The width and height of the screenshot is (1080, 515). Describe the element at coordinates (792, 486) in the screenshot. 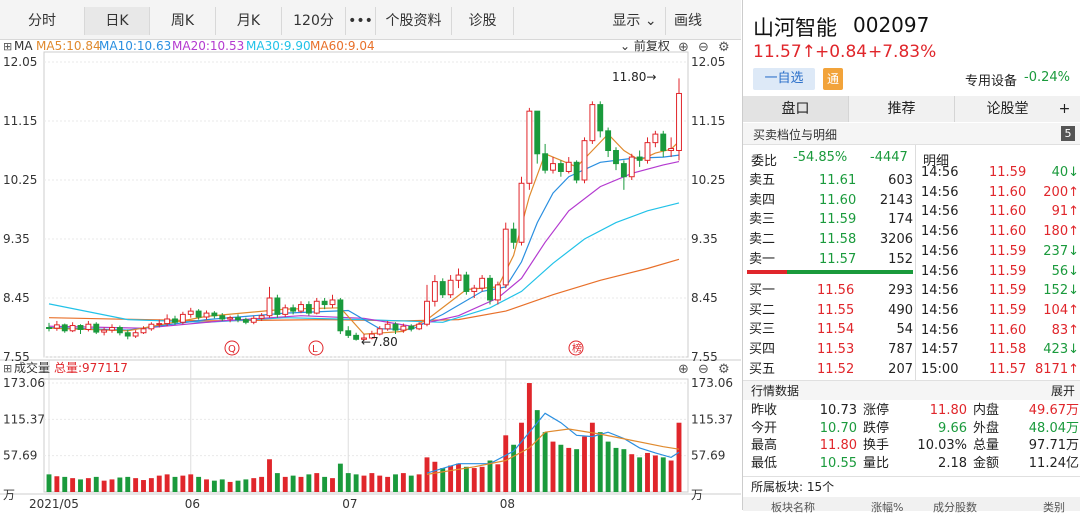

I see `sector-block-label: 所属板块: 15个` at that location.